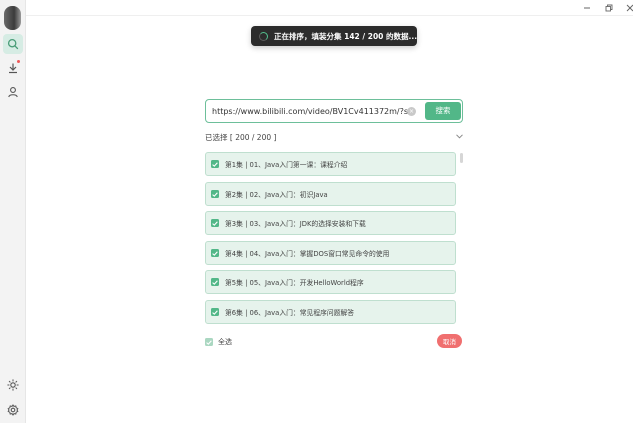 This screenshot has height=423, width=633. What do you see at coordinates (290, 313) in the screenshot?
I see `episode-title: 第6集 | 06、Java入门：常见程序问题解答` at bounding box center [290, 313].